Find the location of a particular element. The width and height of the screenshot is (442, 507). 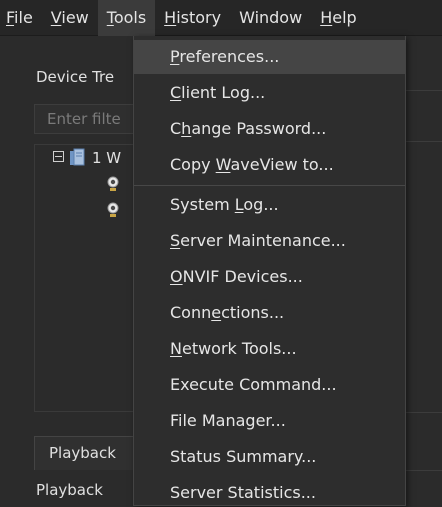

menu-separator is located at coordinates (269, 185).